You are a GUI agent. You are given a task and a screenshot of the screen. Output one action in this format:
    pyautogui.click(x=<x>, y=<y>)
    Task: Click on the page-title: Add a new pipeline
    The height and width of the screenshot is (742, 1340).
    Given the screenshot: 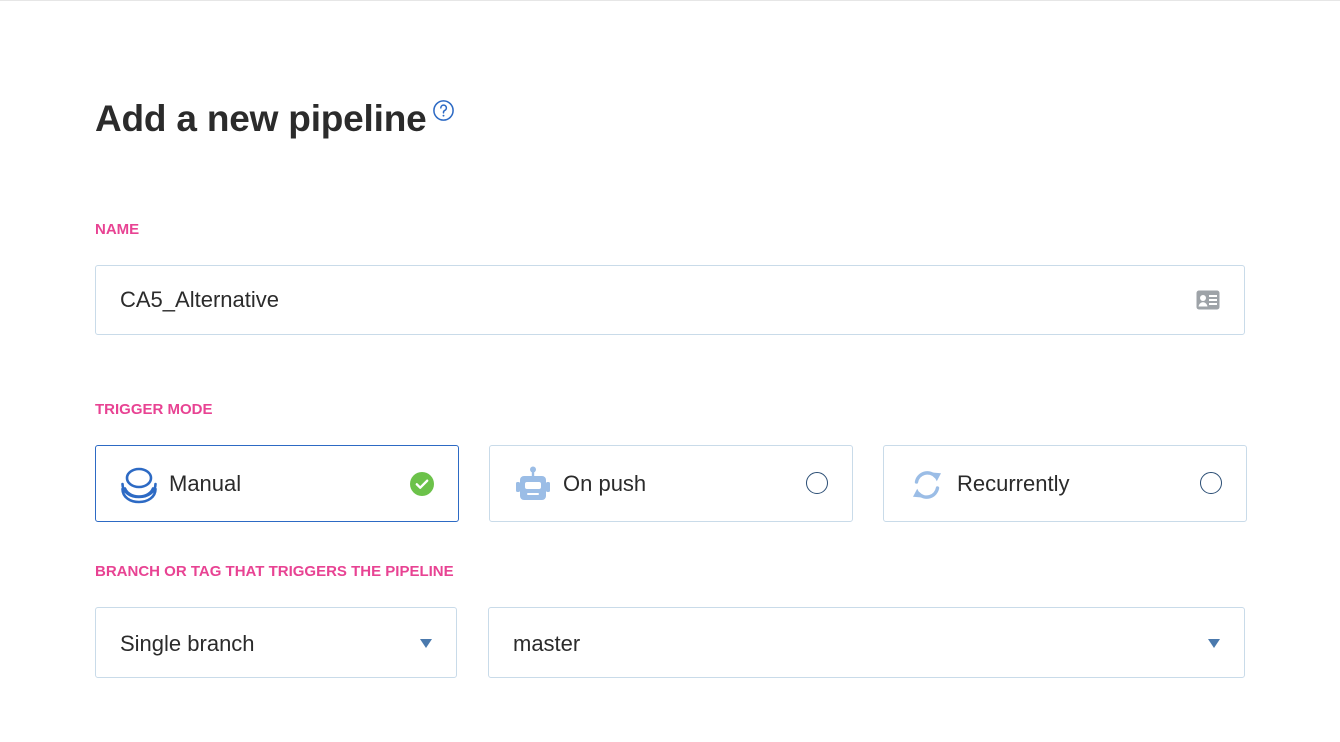 What is the action you would take?
    pyautogui.click(x=261, y=118)
    